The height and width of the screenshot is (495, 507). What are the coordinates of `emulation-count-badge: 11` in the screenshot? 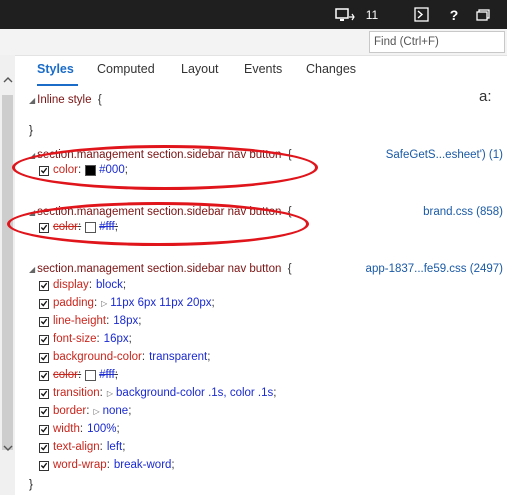 It's located at (372, 14).